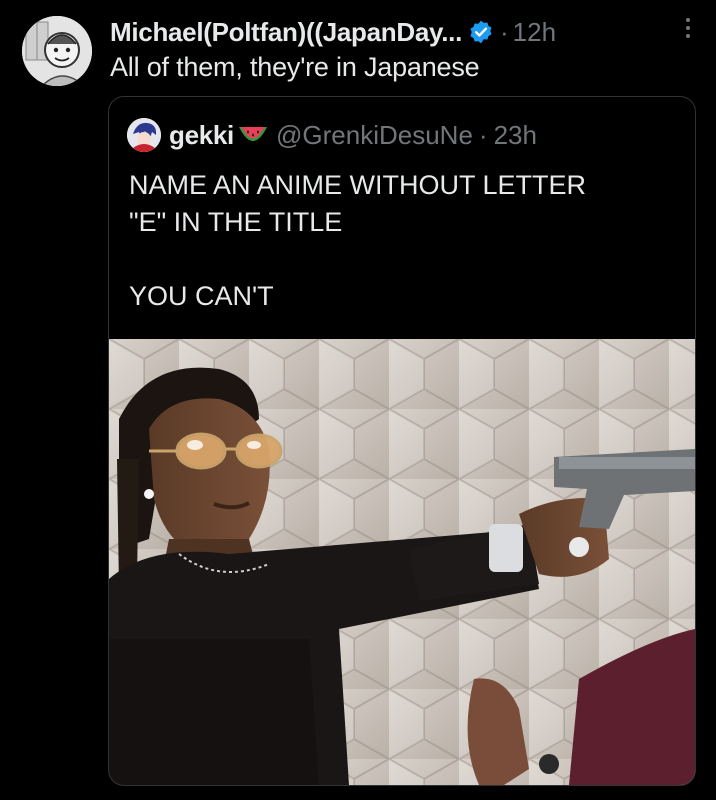 This screenshot has width=716, height=800. I want to click on author-avatar, so click(57, 51).